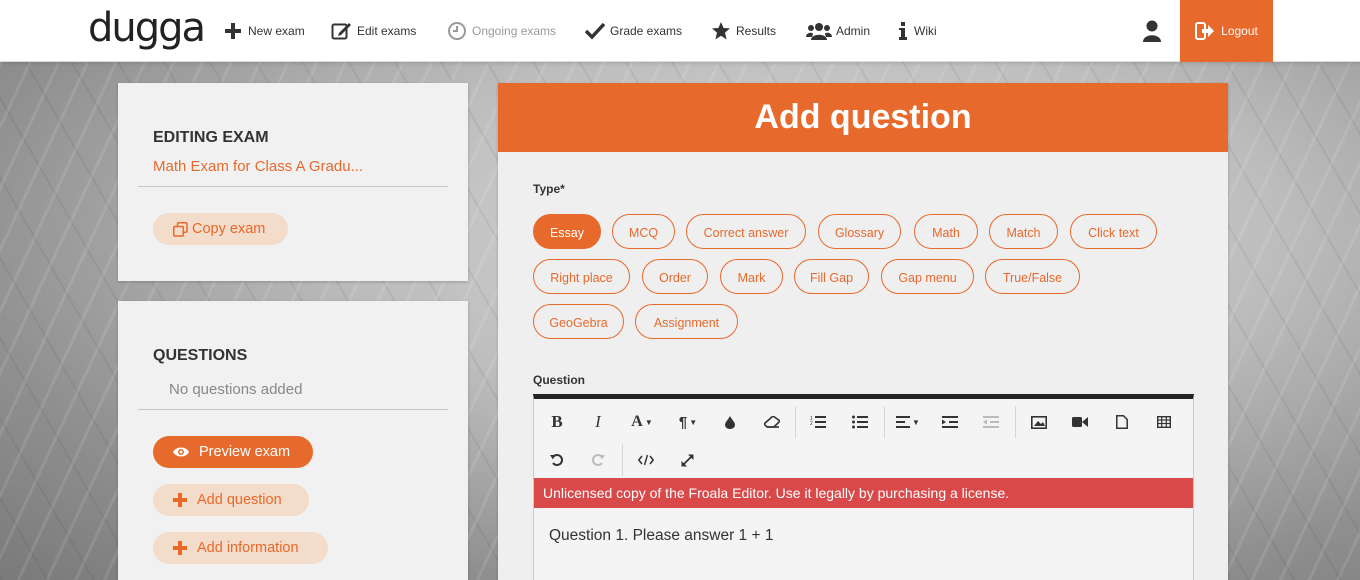  Describe the element at coordinates (946, 231) in the screenshot. I see `type-math: Math` at that location.